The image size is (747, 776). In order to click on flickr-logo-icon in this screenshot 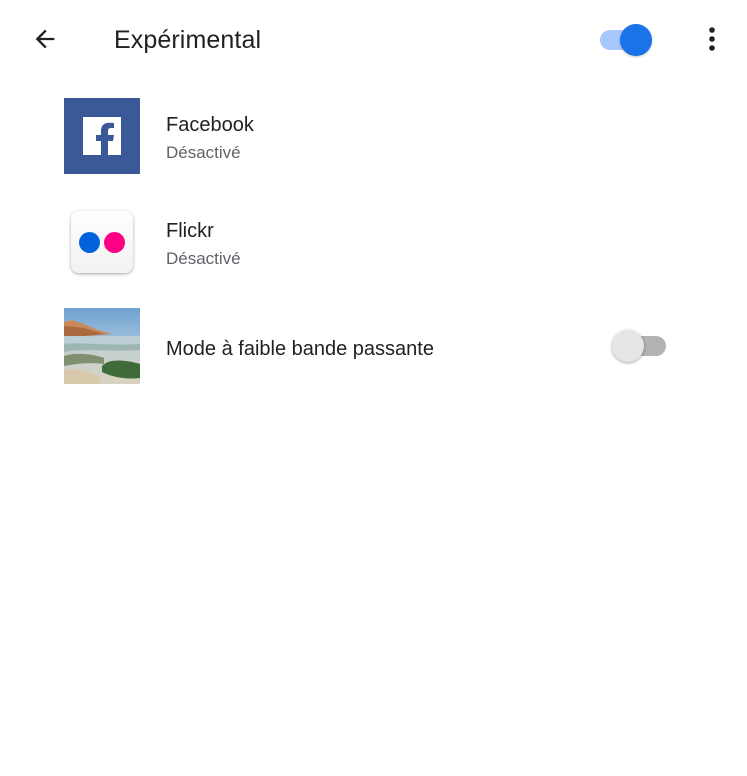, I will do `click(102, 242)`.